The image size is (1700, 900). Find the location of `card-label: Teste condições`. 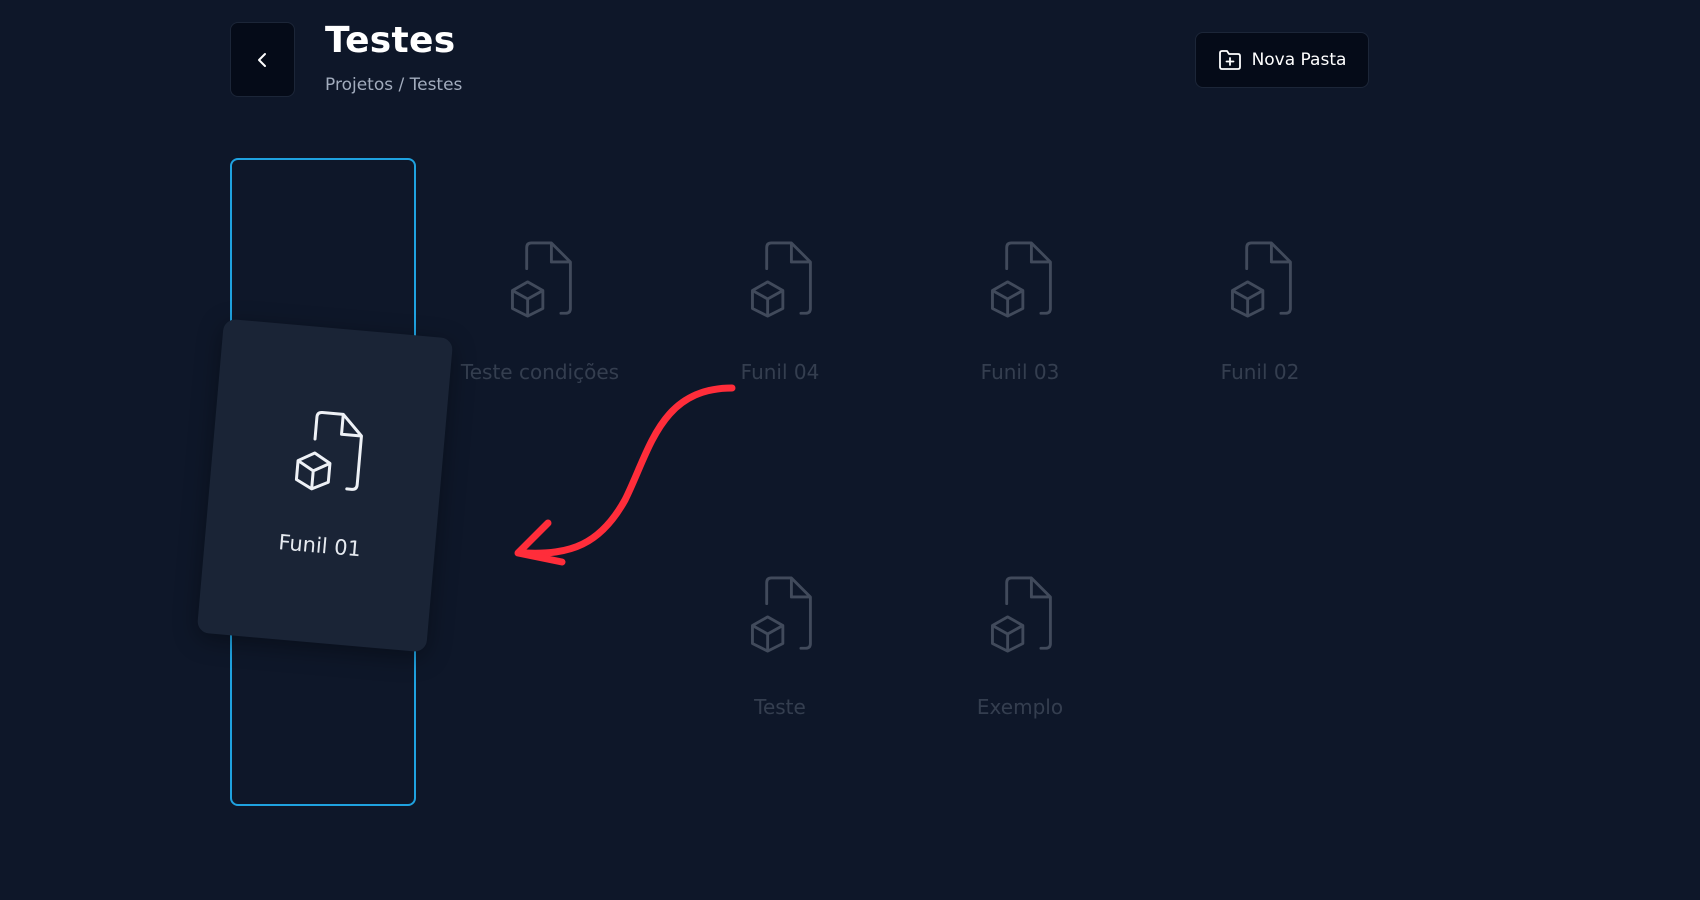

card-label: Teste condições is located at coordinates (540, 372).